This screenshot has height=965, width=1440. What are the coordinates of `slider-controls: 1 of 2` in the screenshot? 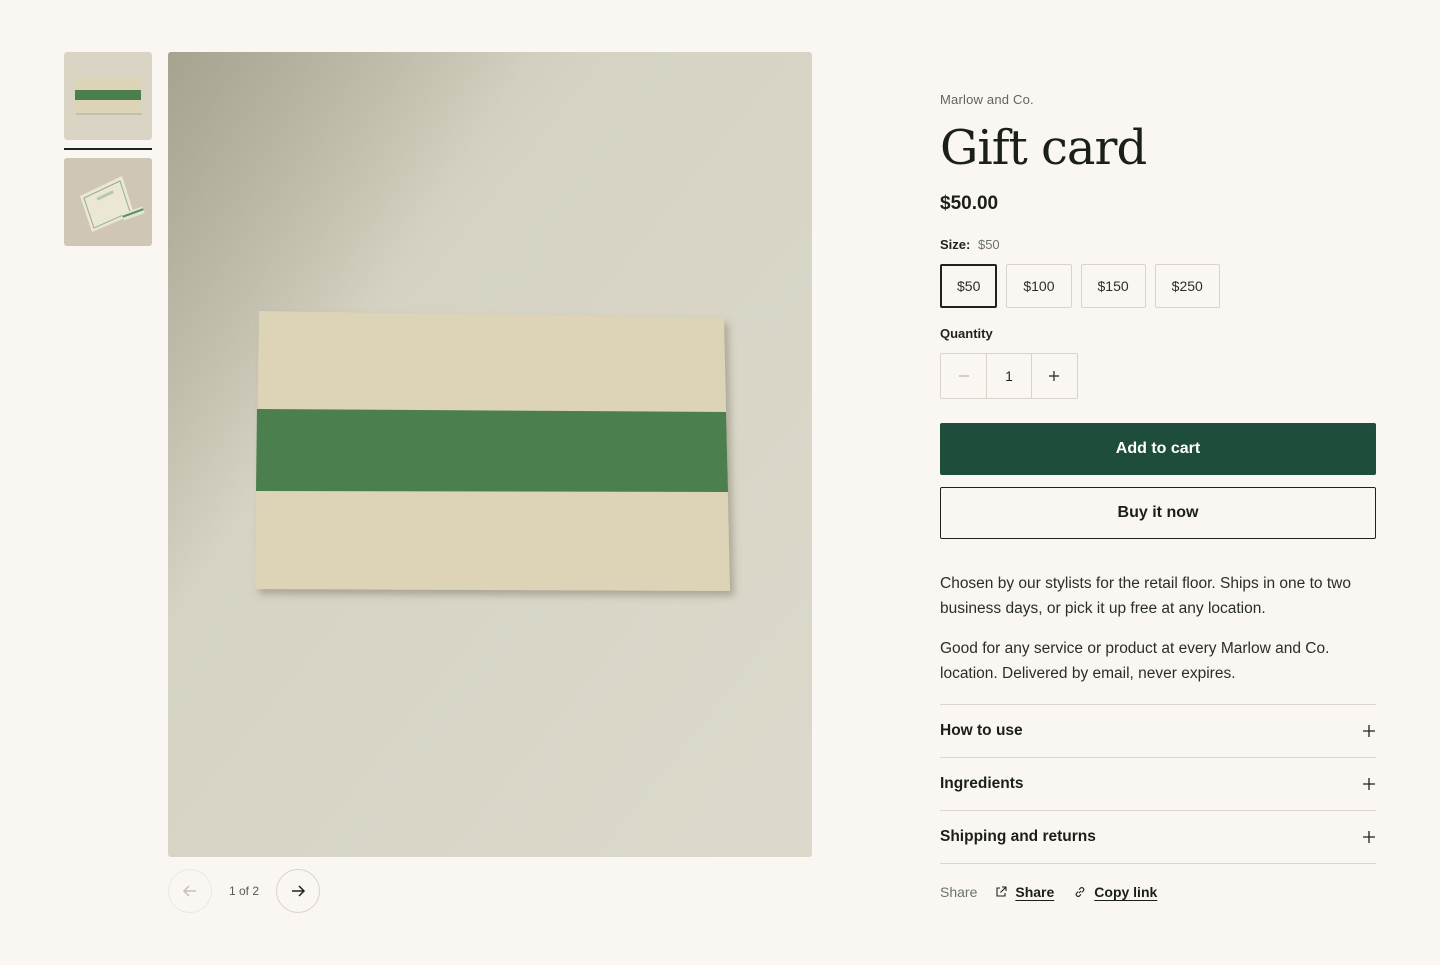 It's located at (244, 891).